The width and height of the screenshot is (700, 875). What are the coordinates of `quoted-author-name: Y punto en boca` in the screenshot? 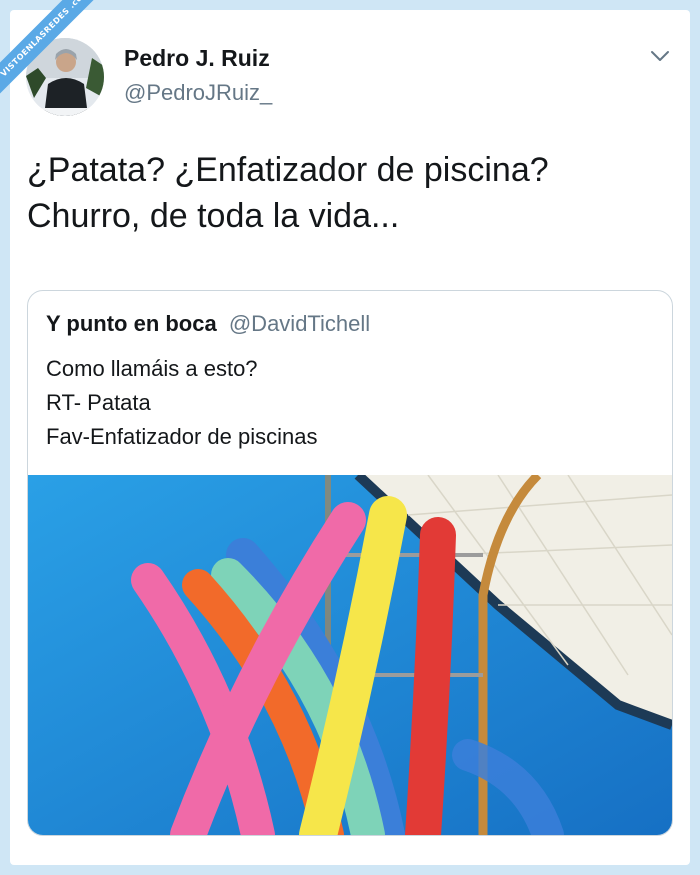 It's located at (131, 323).